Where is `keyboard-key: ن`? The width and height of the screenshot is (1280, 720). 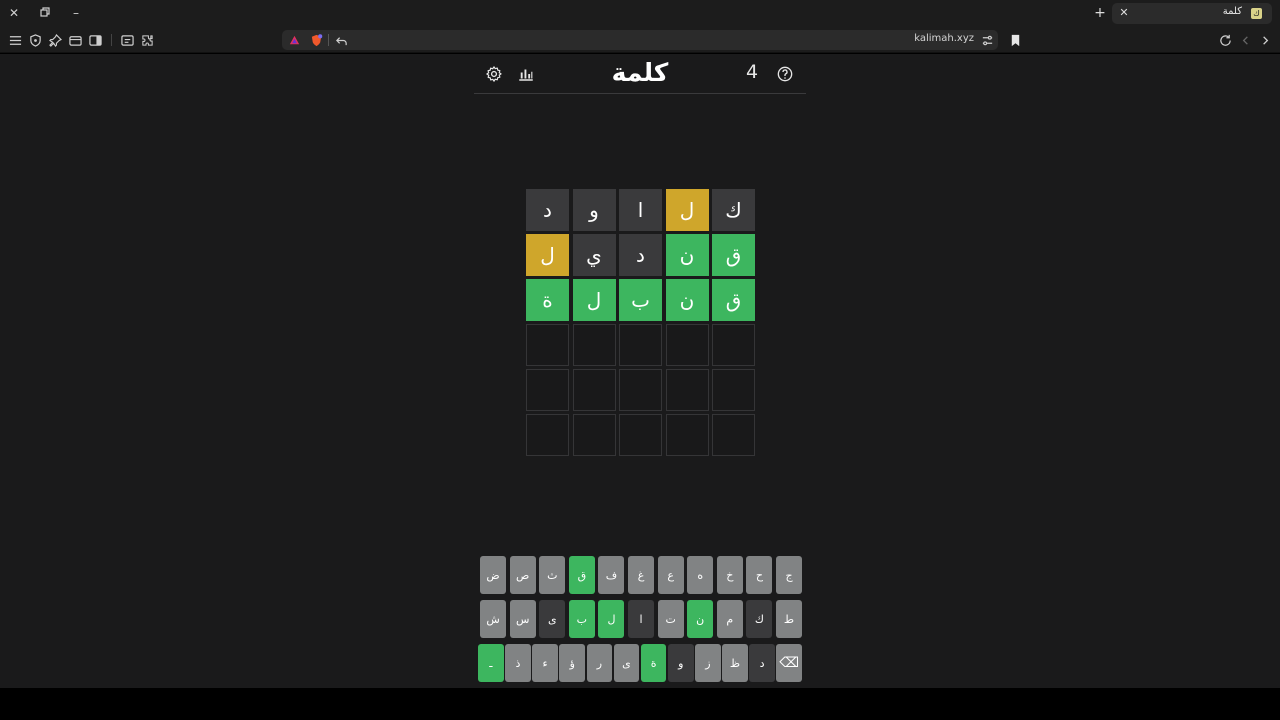
keyboard-key: ن is located at coordinates (700, 619).